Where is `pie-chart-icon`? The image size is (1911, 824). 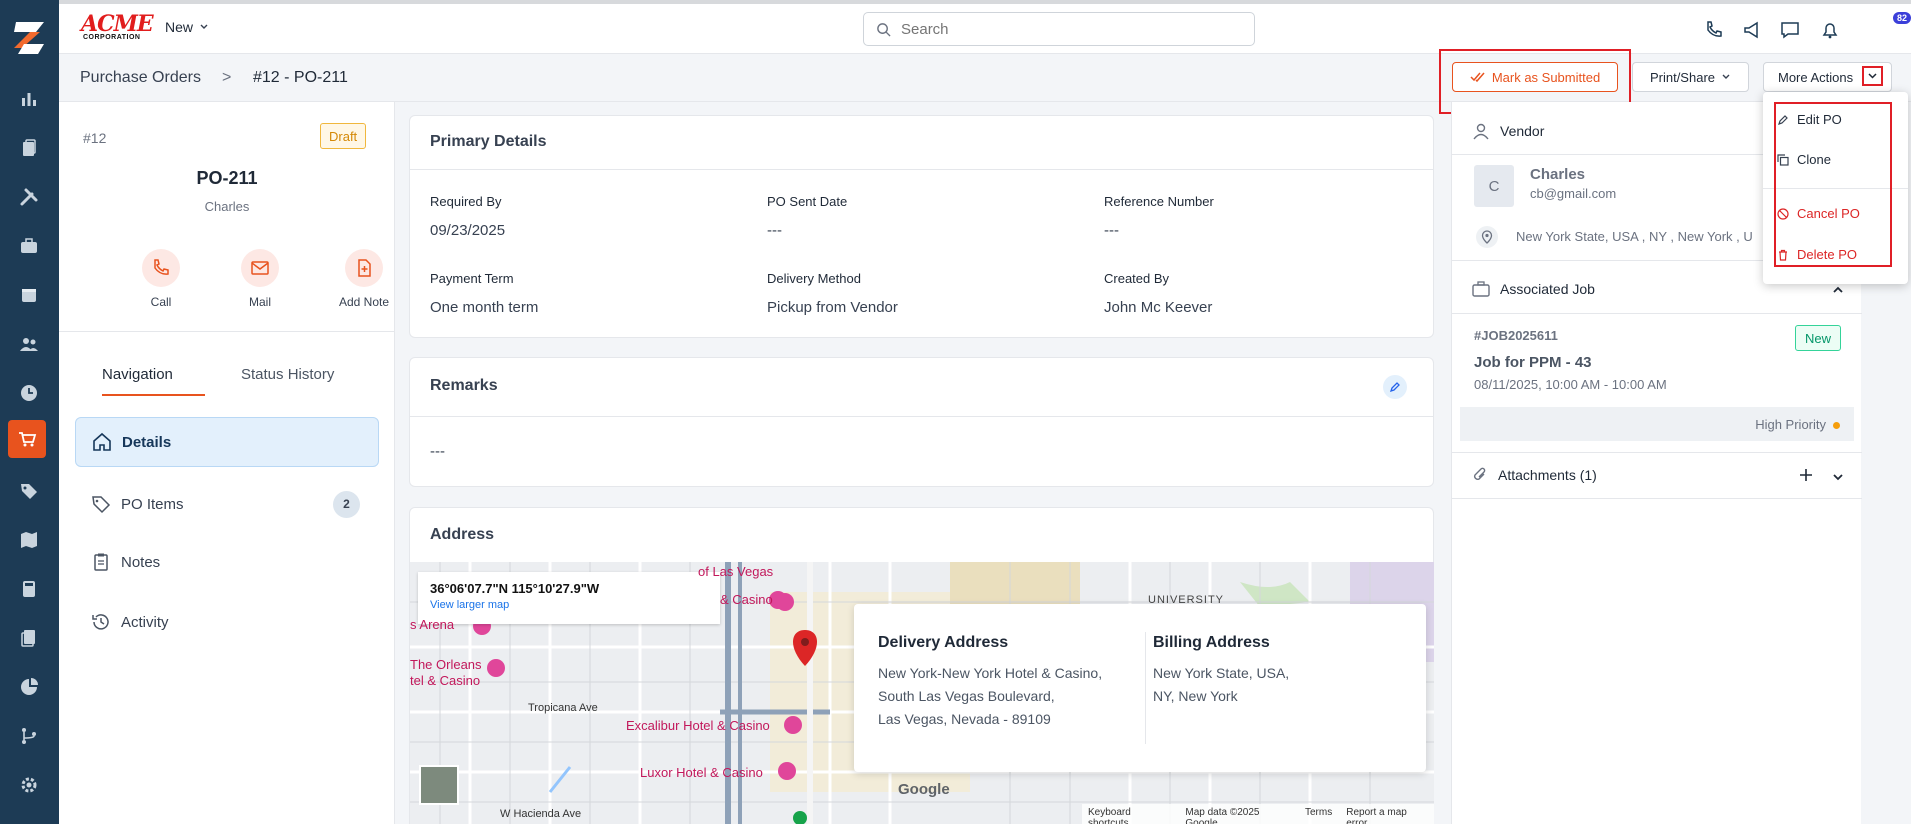
pie-chart-icon is located at coordinates (29, 687).